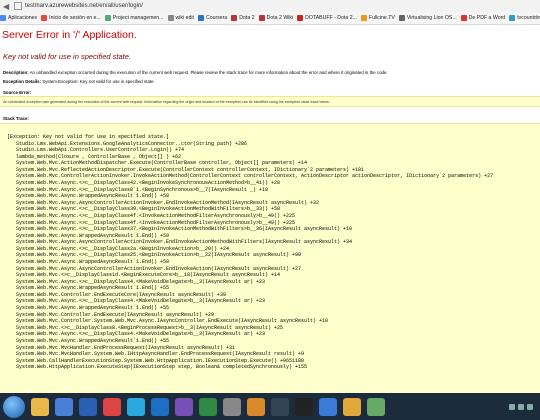  Describe the element at coordinates (160, 406) in the screenshot. I see `outlook-icon` at that location.